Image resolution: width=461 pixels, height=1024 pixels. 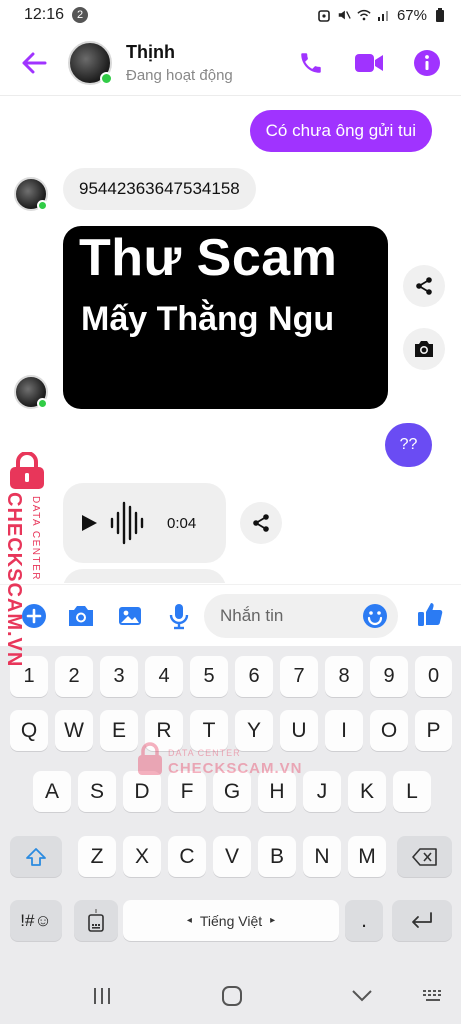 I want to click on backspace-icon, so click(x=424, y=856).